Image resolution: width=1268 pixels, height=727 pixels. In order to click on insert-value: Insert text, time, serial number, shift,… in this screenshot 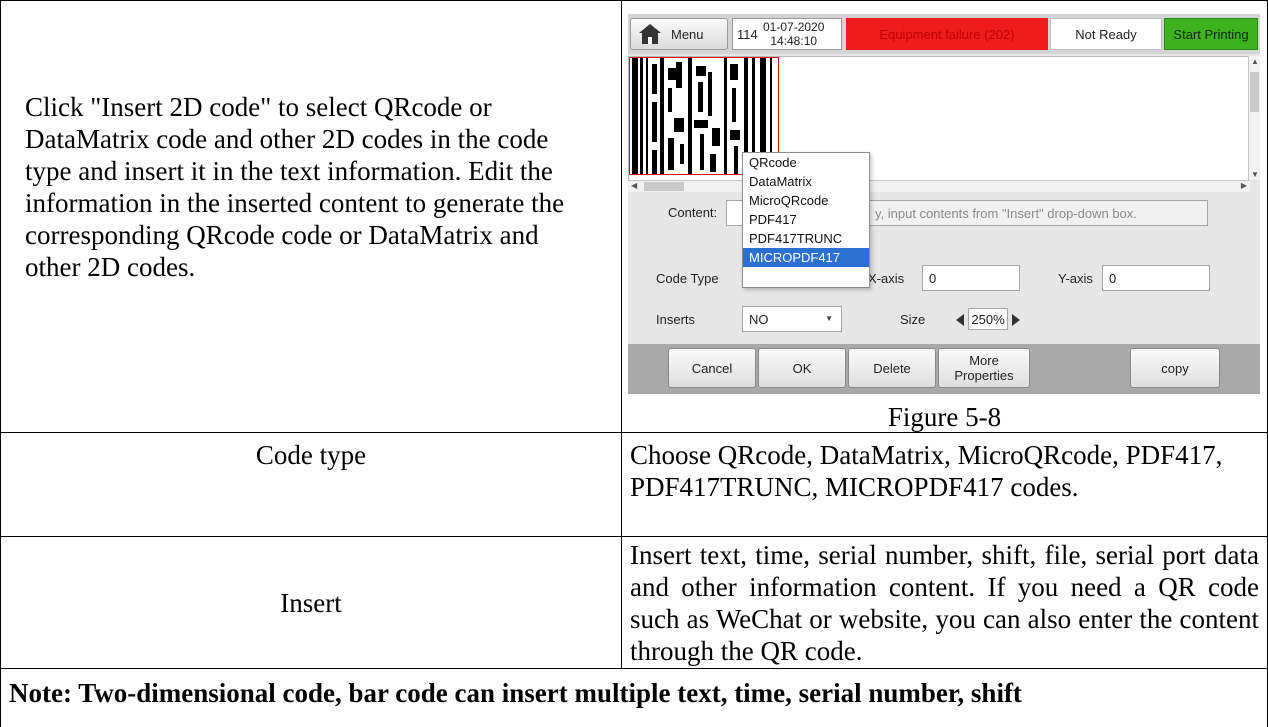, I will do `click(944, 603)`.